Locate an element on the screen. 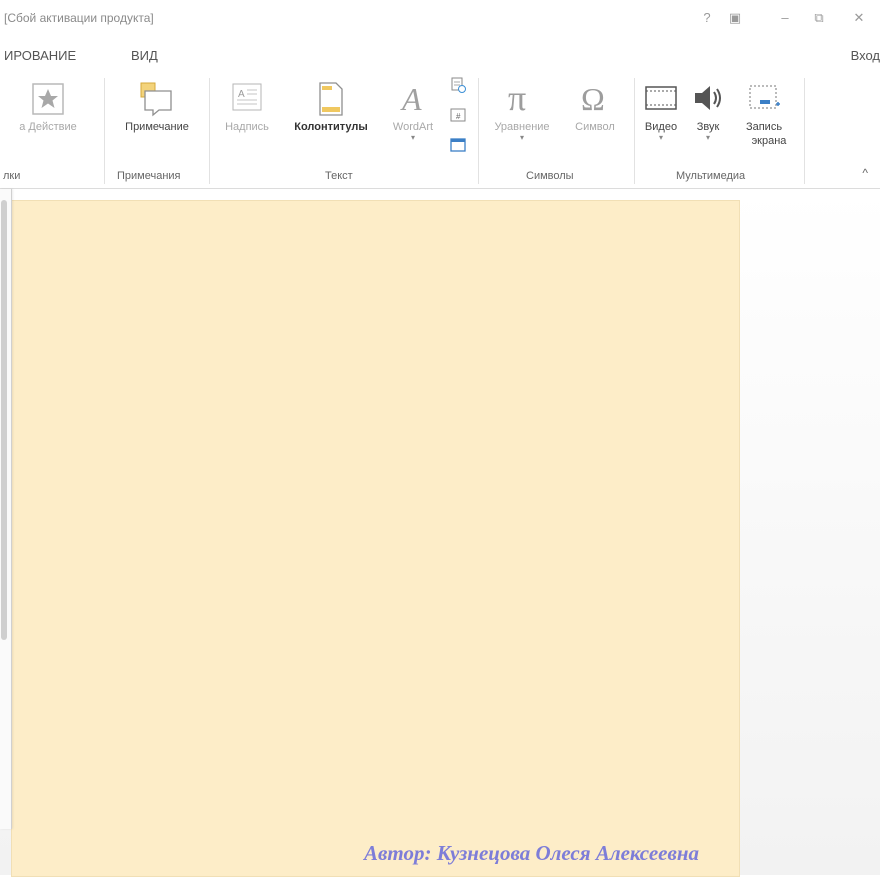 Image resolution: width=880 pixels, height=877 pixels. ribbon-tabs: ИРОВАНИЕ ВИД Вход is located at coordinates (440, 54).